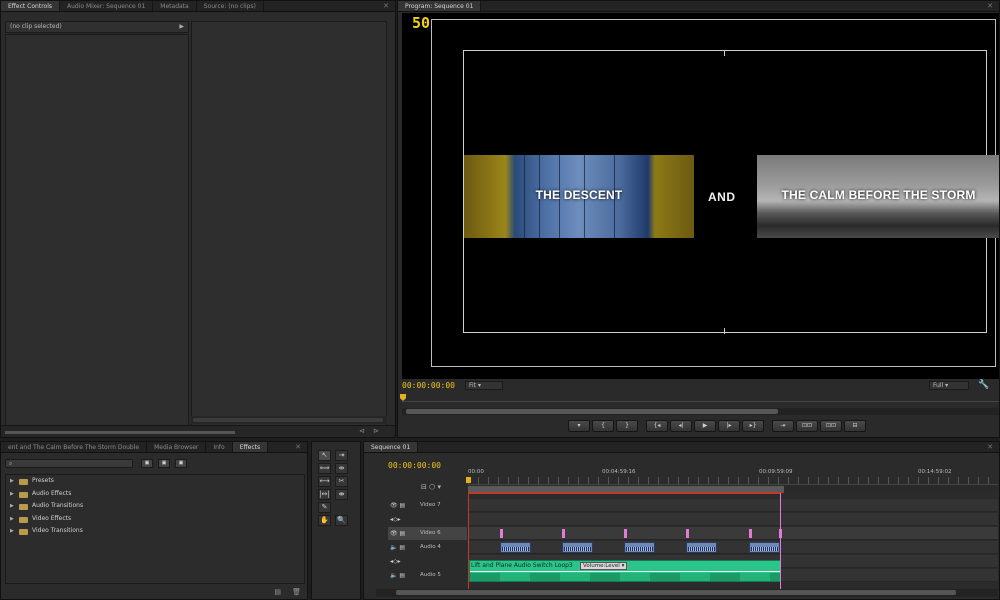 The image size is (1000, 600). I want to click on timeline-time-ruler, so click(733, 481).